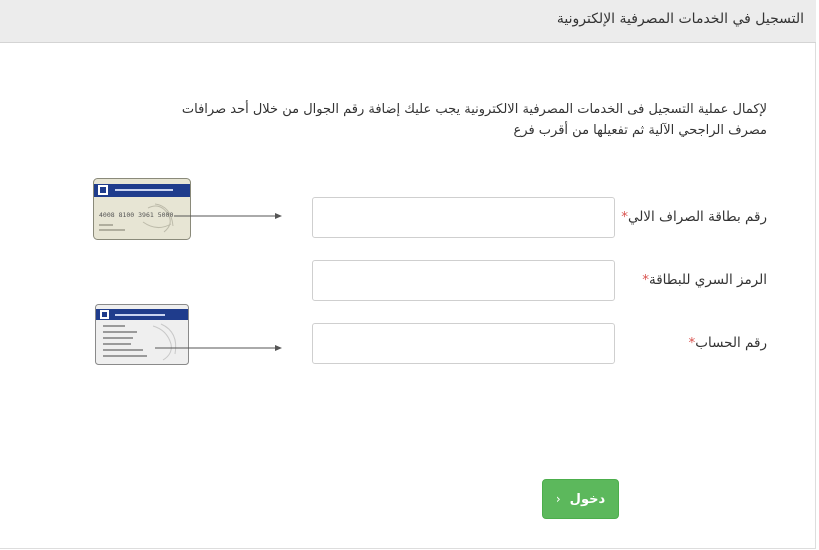 This screenshot has width=819, height=550. Describe the element at coordinates (218, 348) in the screenshot. I see `account-number-pointer-arrow` at that location.